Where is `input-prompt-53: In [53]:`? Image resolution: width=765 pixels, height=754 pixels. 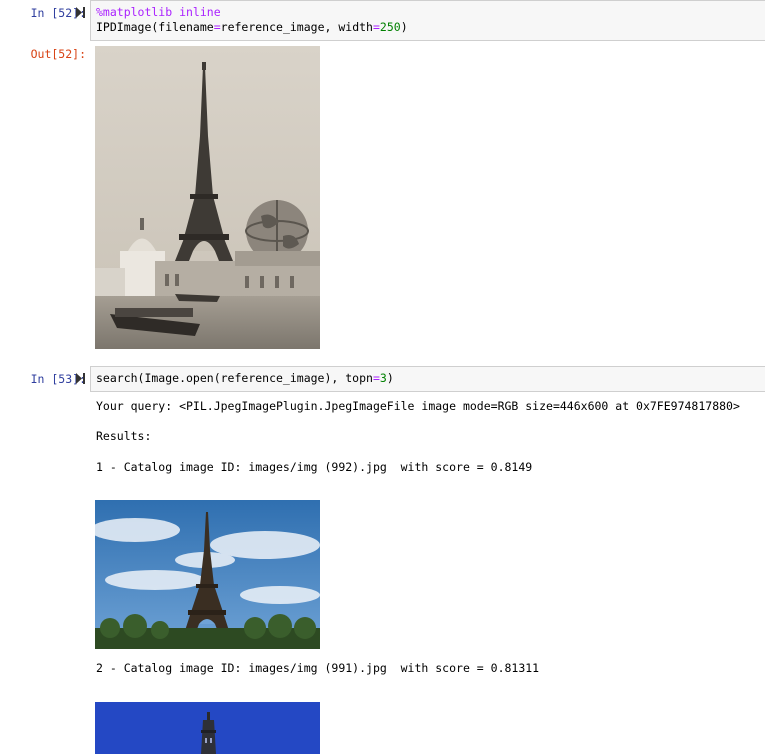 input-prompt-53: In [53]: is located at coordinates (58, 379).